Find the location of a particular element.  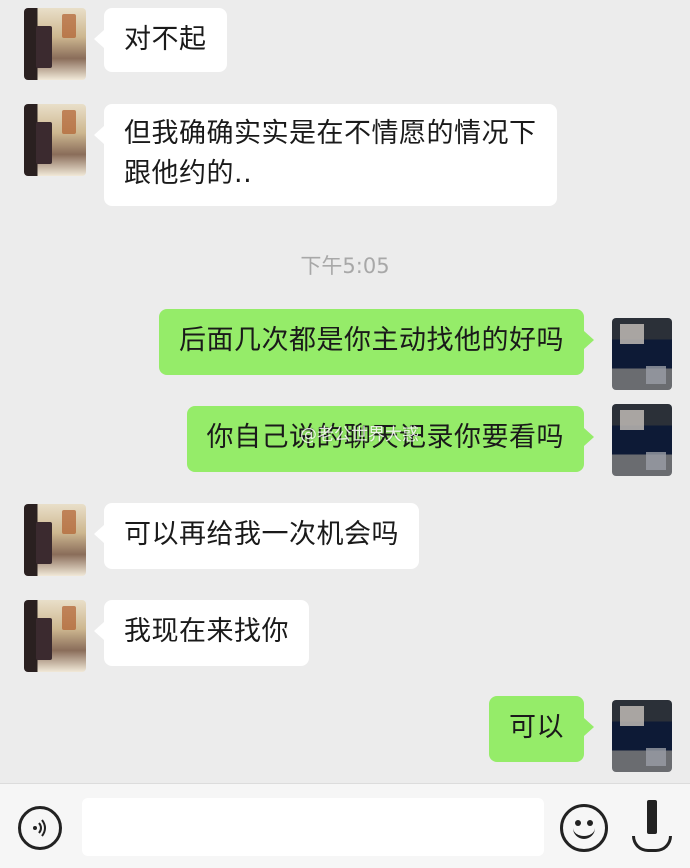

outgoing-message-bubble: 后面几次都是你主动找他的好吗 is located at coordinates (376, 342).